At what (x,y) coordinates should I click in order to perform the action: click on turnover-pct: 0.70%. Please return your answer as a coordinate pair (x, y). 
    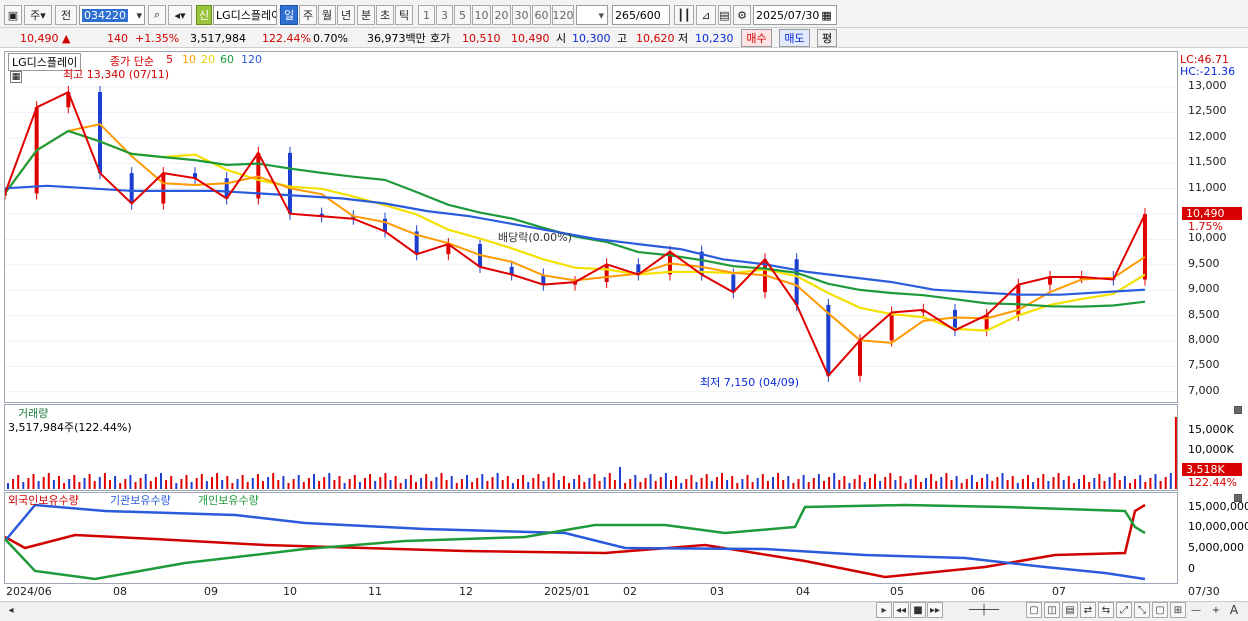
    Looking at the image, I should click on (330, 38).